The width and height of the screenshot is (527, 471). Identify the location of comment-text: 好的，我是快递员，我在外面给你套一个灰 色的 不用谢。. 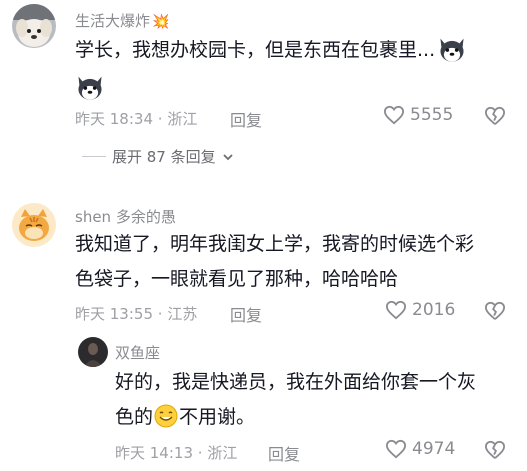
(315, 400).